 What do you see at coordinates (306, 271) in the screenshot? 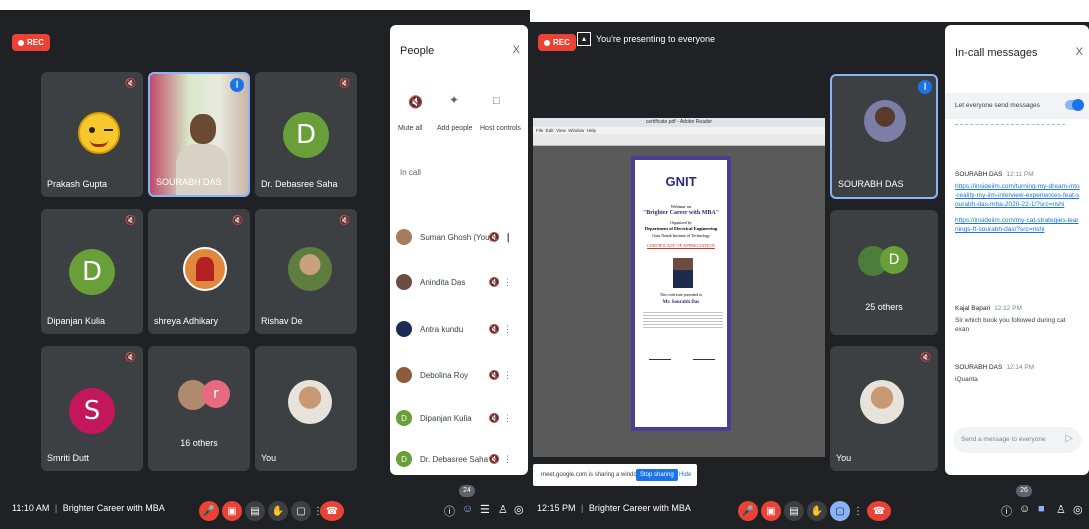
I see `participant-tile-rishav: 🔇 Rishav De` at bounding box center [306, 271].